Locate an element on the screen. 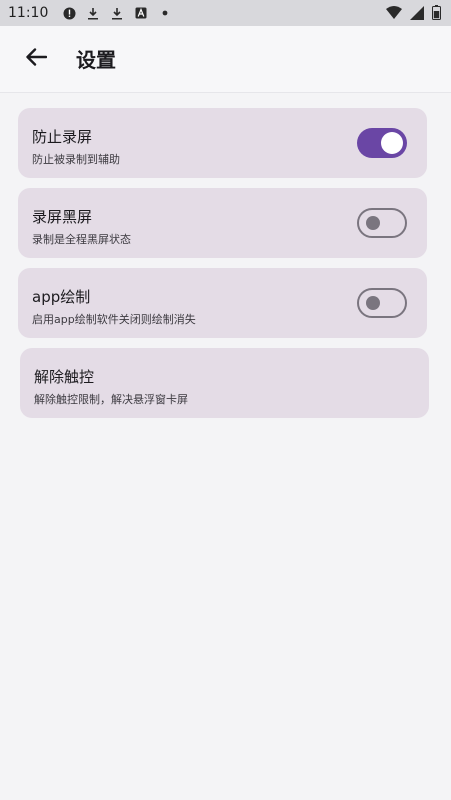  black-screen-toggle is located at coordinates (382, 223).